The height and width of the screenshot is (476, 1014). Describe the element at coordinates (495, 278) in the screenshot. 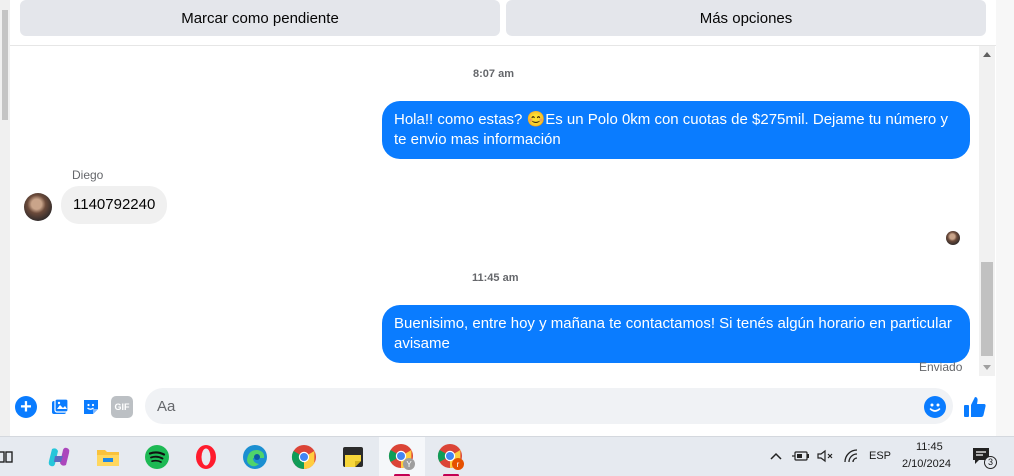

I see `message-timestamp: 11:45 am` at that location.